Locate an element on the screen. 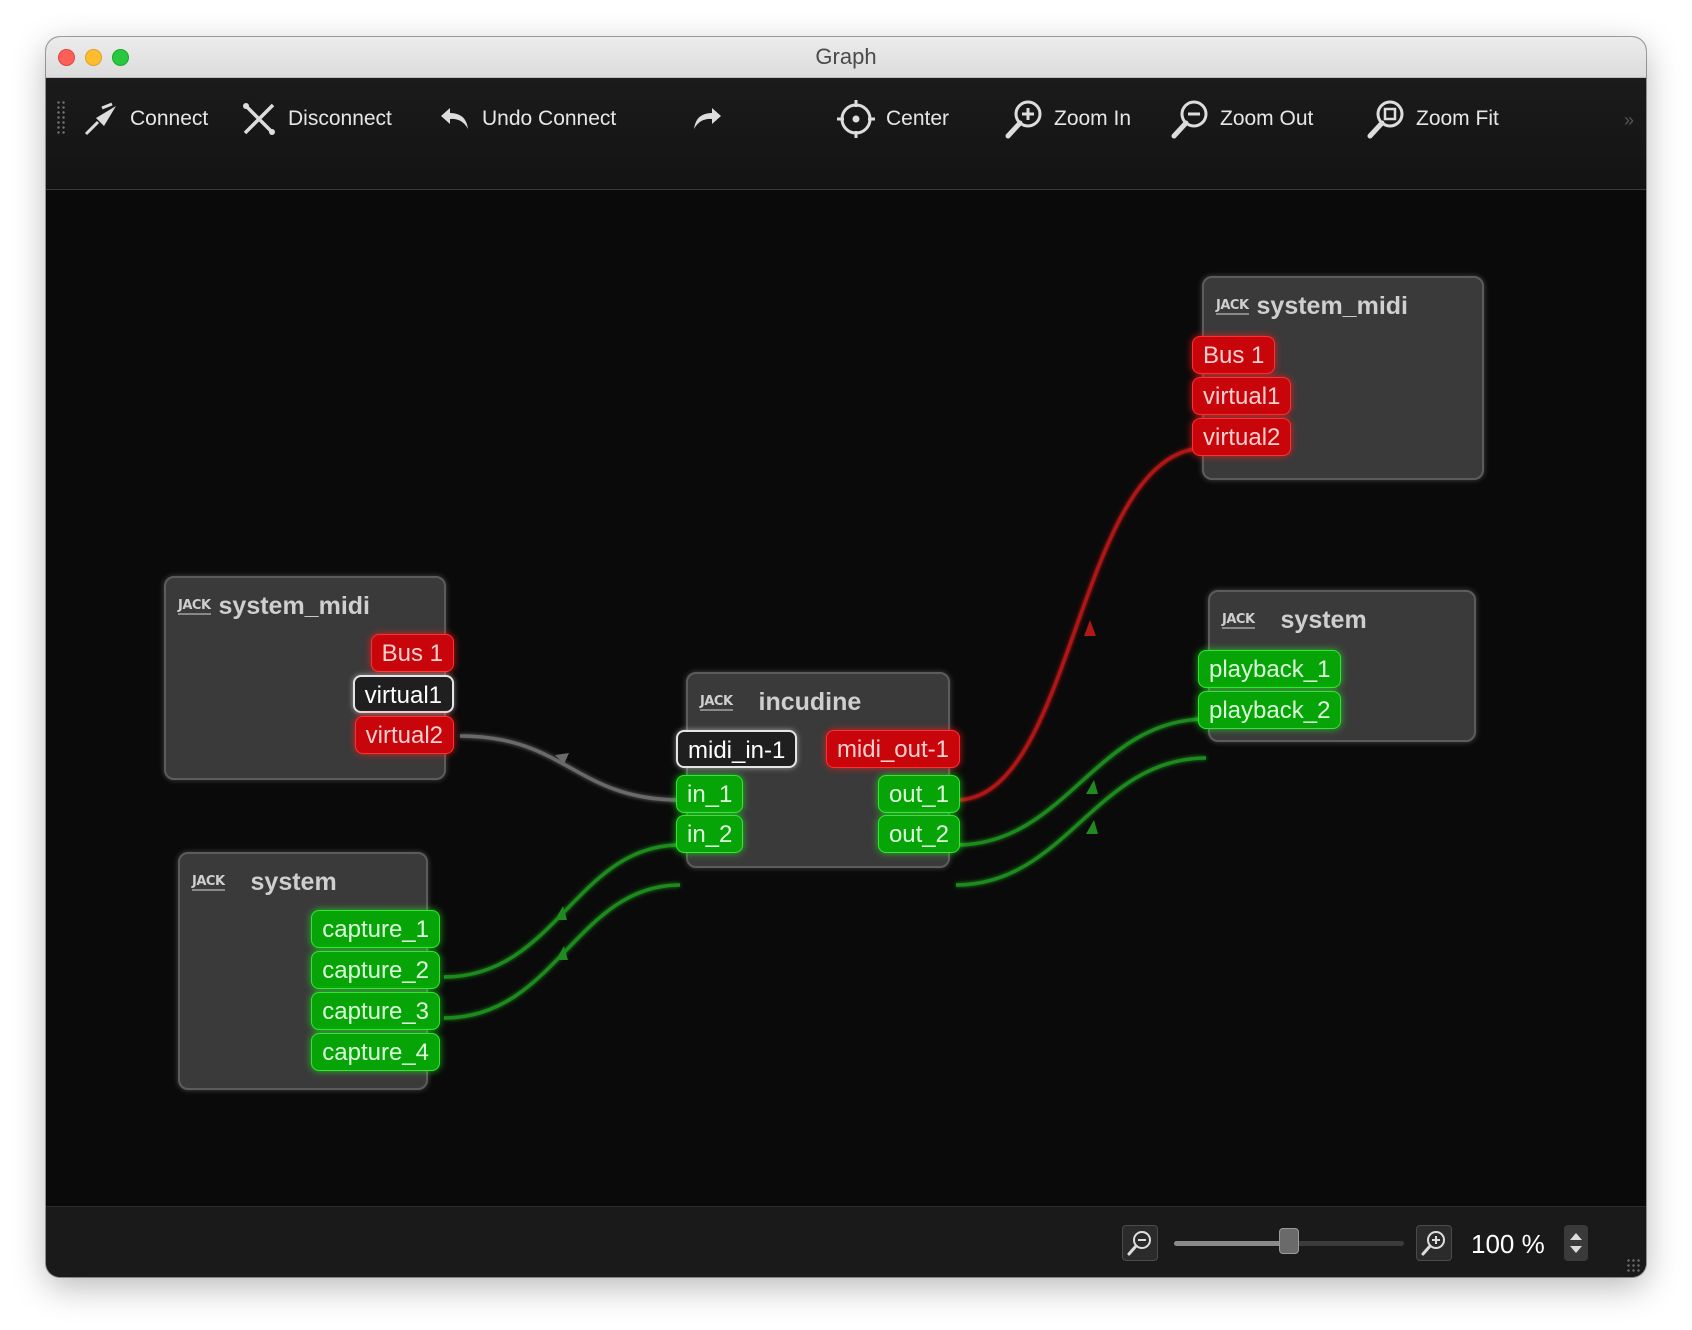  zoom-value: 100 % is located at coordinates (1511, 1244).